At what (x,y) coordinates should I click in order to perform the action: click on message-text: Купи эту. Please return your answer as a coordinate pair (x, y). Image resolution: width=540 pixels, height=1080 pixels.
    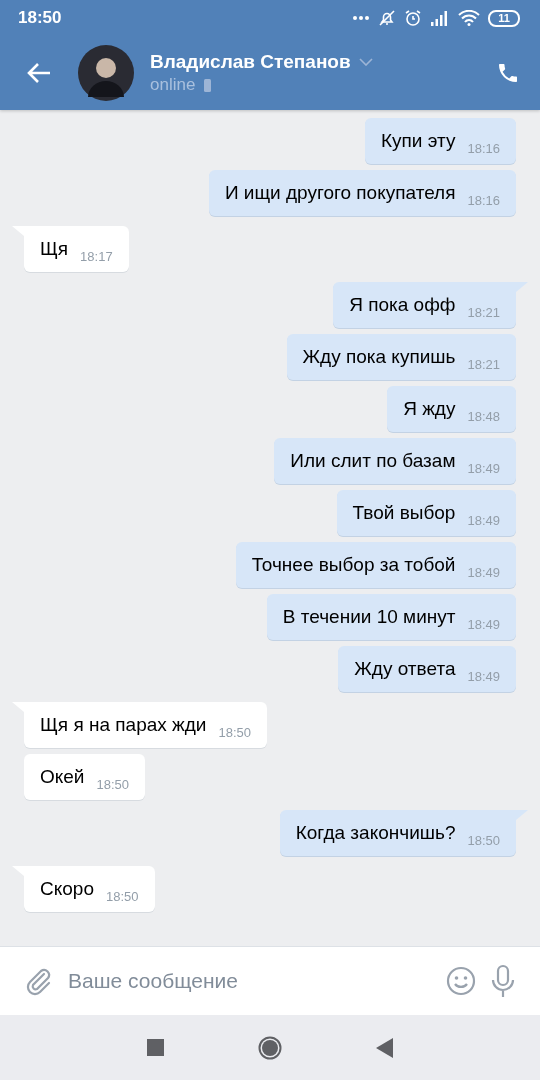
    Looking at the image, I should click on (418, 141).